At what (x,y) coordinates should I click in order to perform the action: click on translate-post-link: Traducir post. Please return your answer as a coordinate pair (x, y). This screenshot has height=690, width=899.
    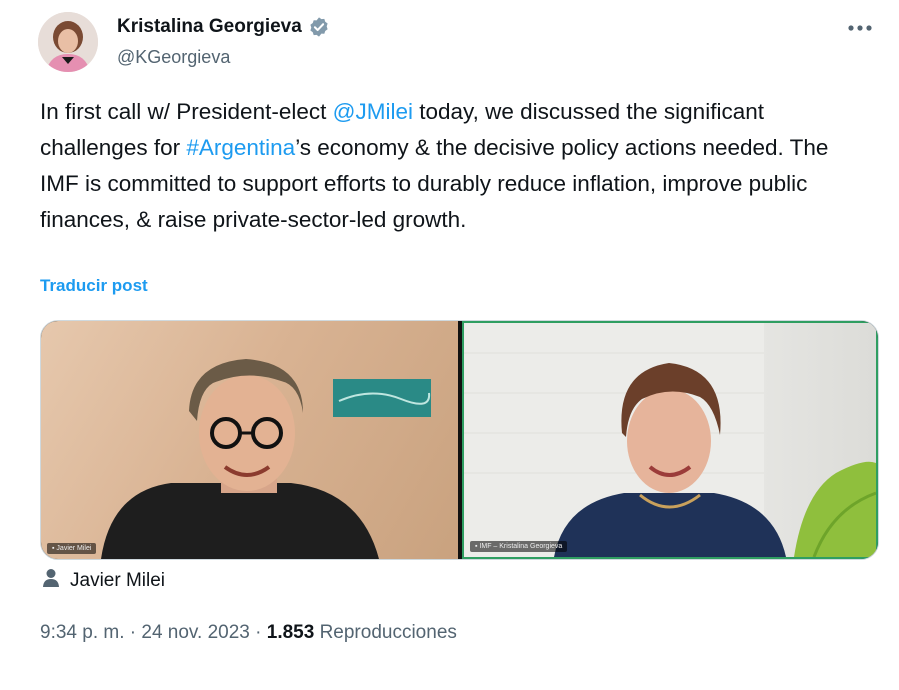
    Looking at the image, I should click on (94, 286).